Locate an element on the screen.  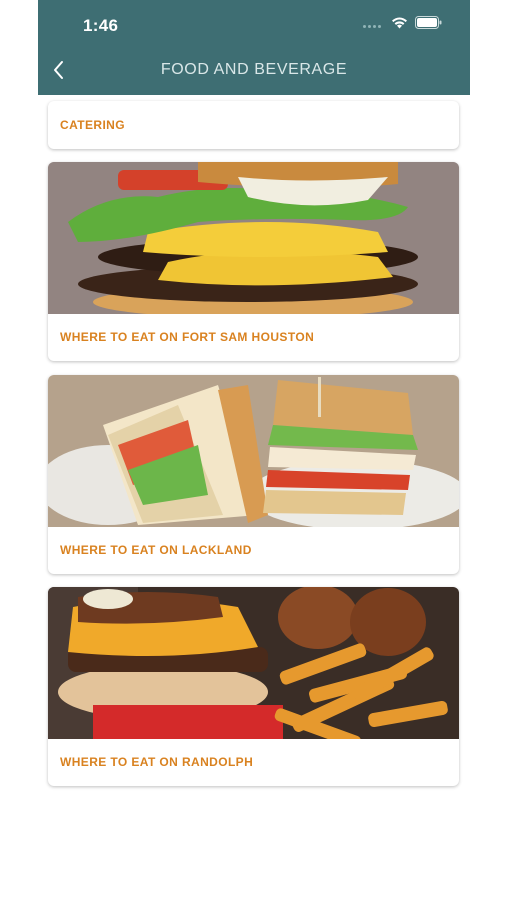
status-icons is located at coordinates (402, 22).